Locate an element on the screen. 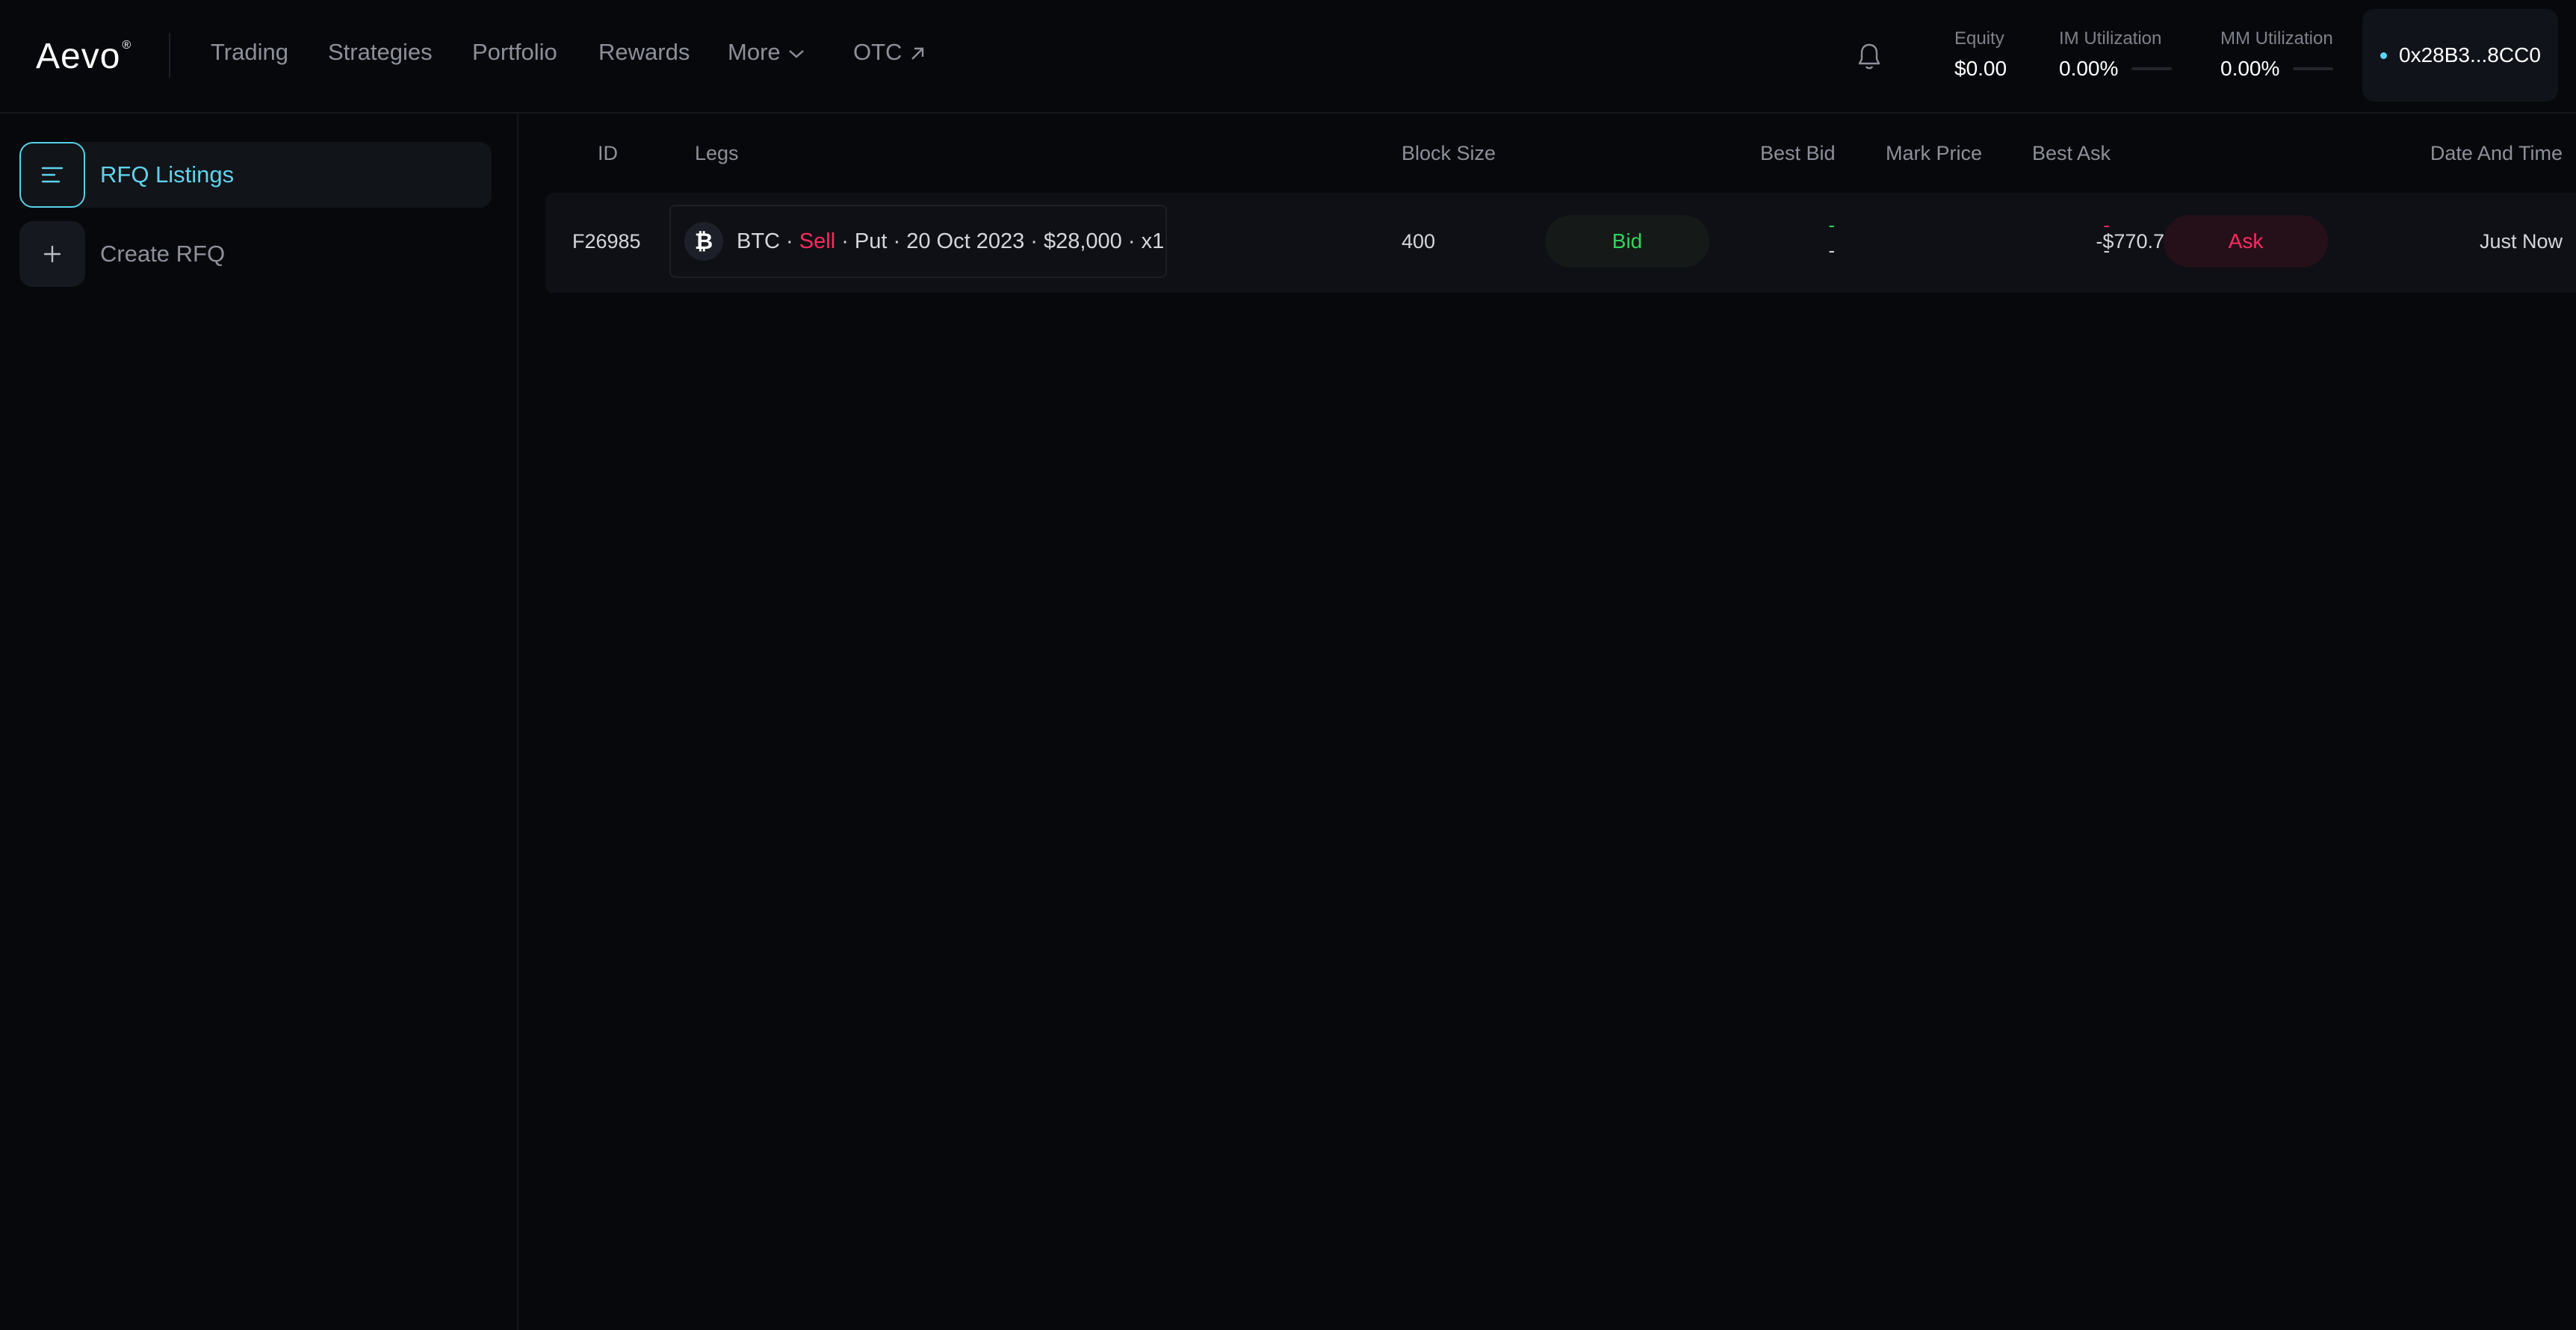 This screenshot has width=2576, height=1330. column-header-date-time: Date And Time is located at coordinates (2496, 153).